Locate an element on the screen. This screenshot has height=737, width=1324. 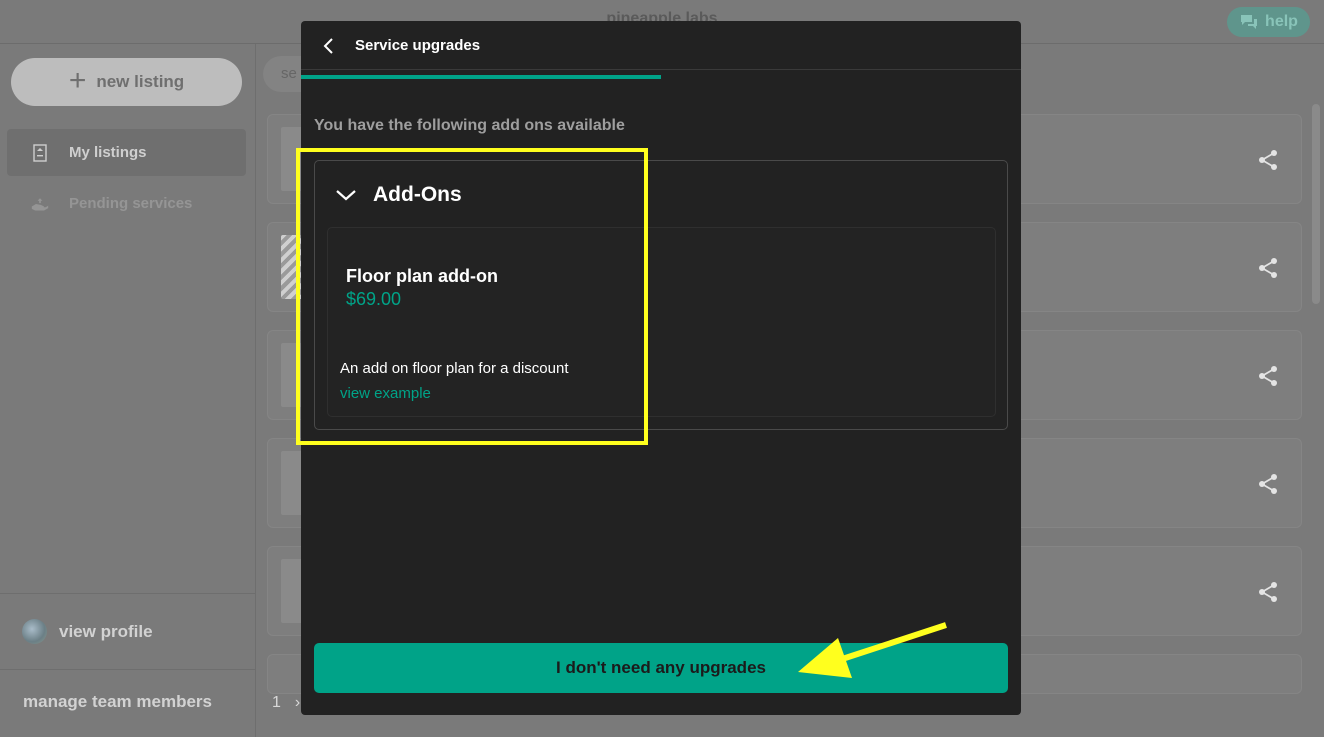
back-icon is located at coordinates (329, 46).